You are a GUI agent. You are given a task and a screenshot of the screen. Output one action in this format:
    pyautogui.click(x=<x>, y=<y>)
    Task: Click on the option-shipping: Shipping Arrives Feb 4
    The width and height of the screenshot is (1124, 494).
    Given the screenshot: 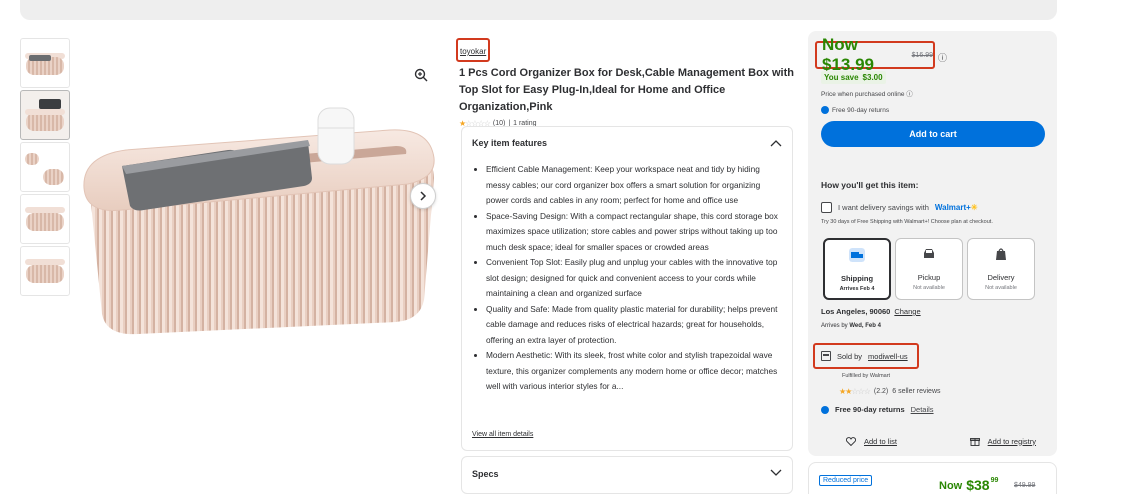 What is the action you would take?
    pyautogui.click(x=857, y=269)
    